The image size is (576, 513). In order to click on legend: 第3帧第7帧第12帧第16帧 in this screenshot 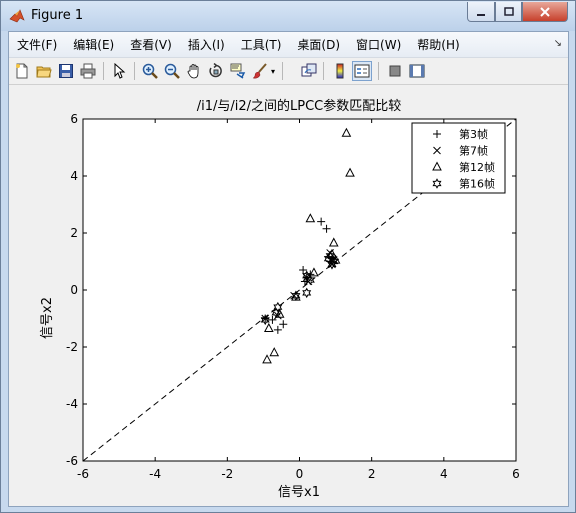, I will do `click(458, 158)`.